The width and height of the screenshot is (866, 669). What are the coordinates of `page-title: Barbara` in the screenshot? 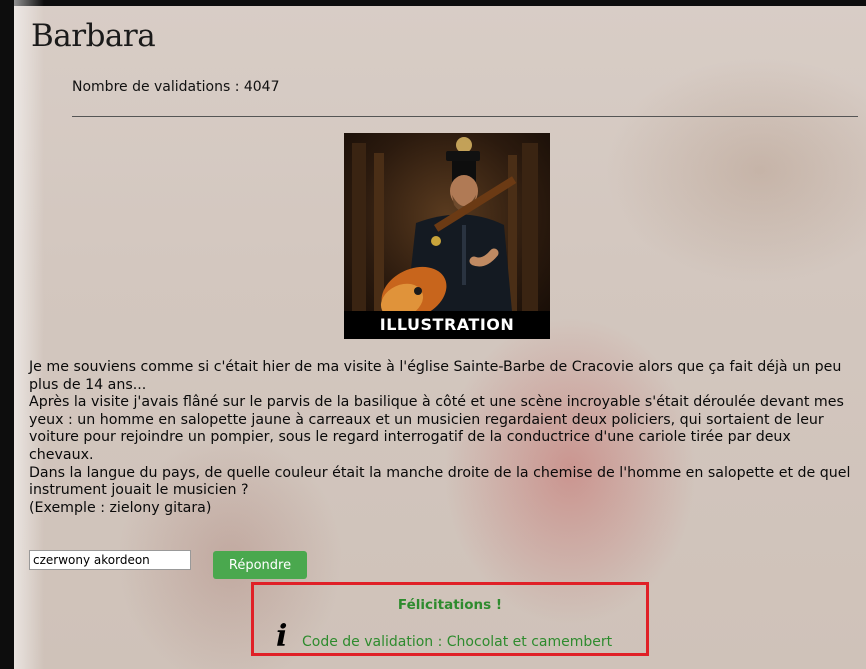 It's located at (93, 36).